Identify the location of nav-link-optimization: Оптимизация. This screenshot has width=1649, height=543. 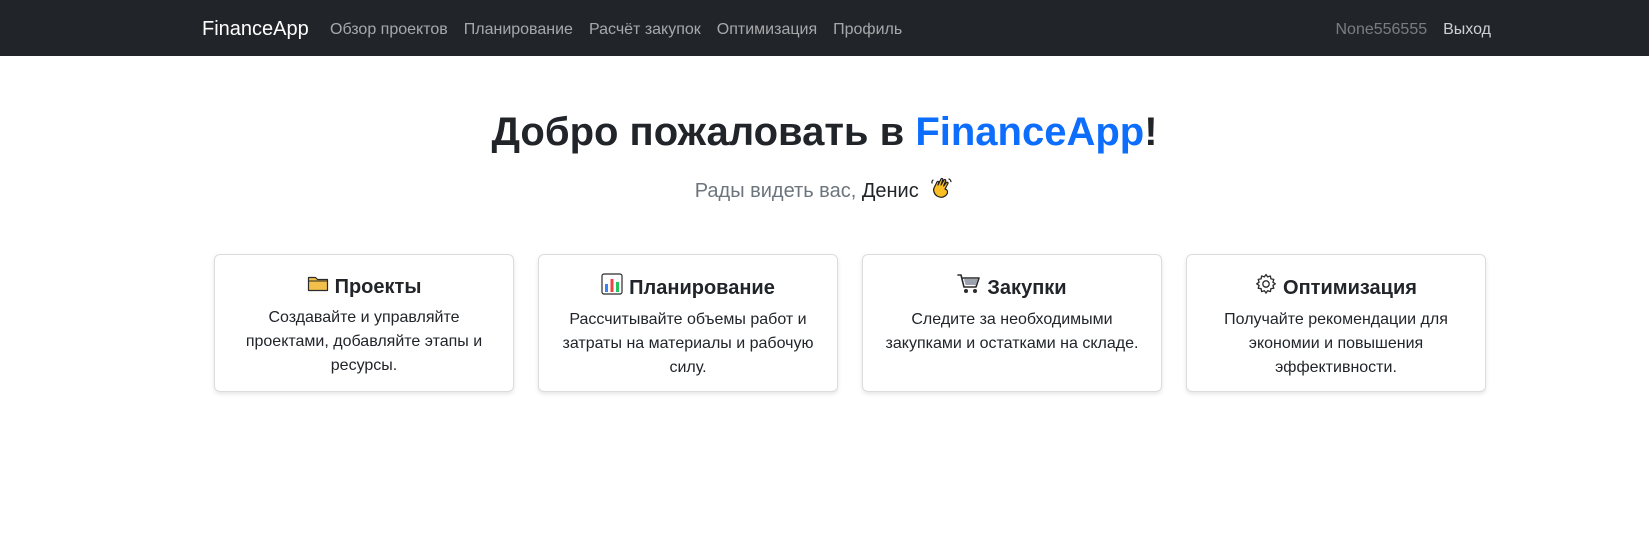
(767, 30).